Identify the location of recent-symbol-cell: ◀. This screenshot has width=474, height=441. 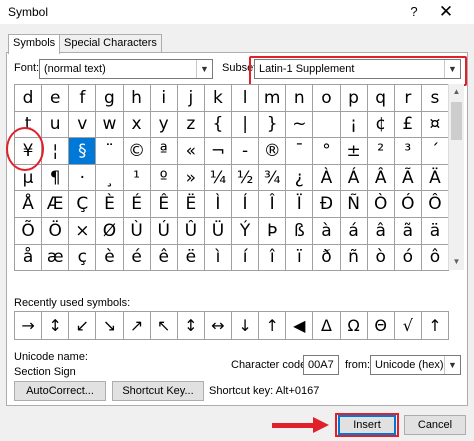
(300, 326).